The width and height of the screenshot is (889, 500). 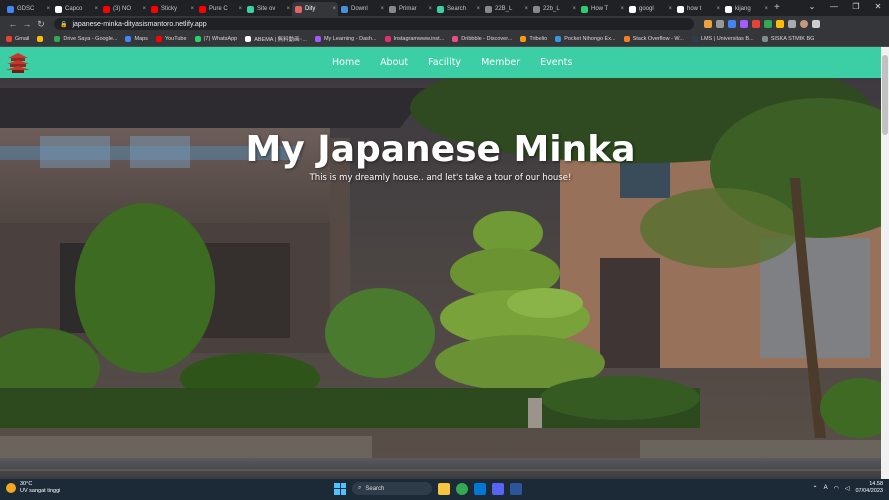 I want to click on browser-tab: googl ×, so click(x=650, y=9).